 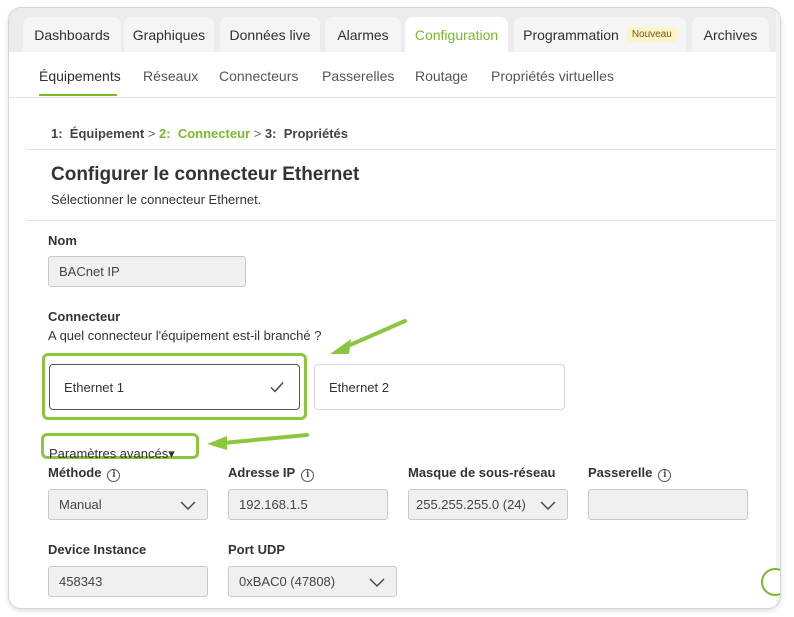 I want to click on tab-label: Graphiques, so click(x=169, y=34).